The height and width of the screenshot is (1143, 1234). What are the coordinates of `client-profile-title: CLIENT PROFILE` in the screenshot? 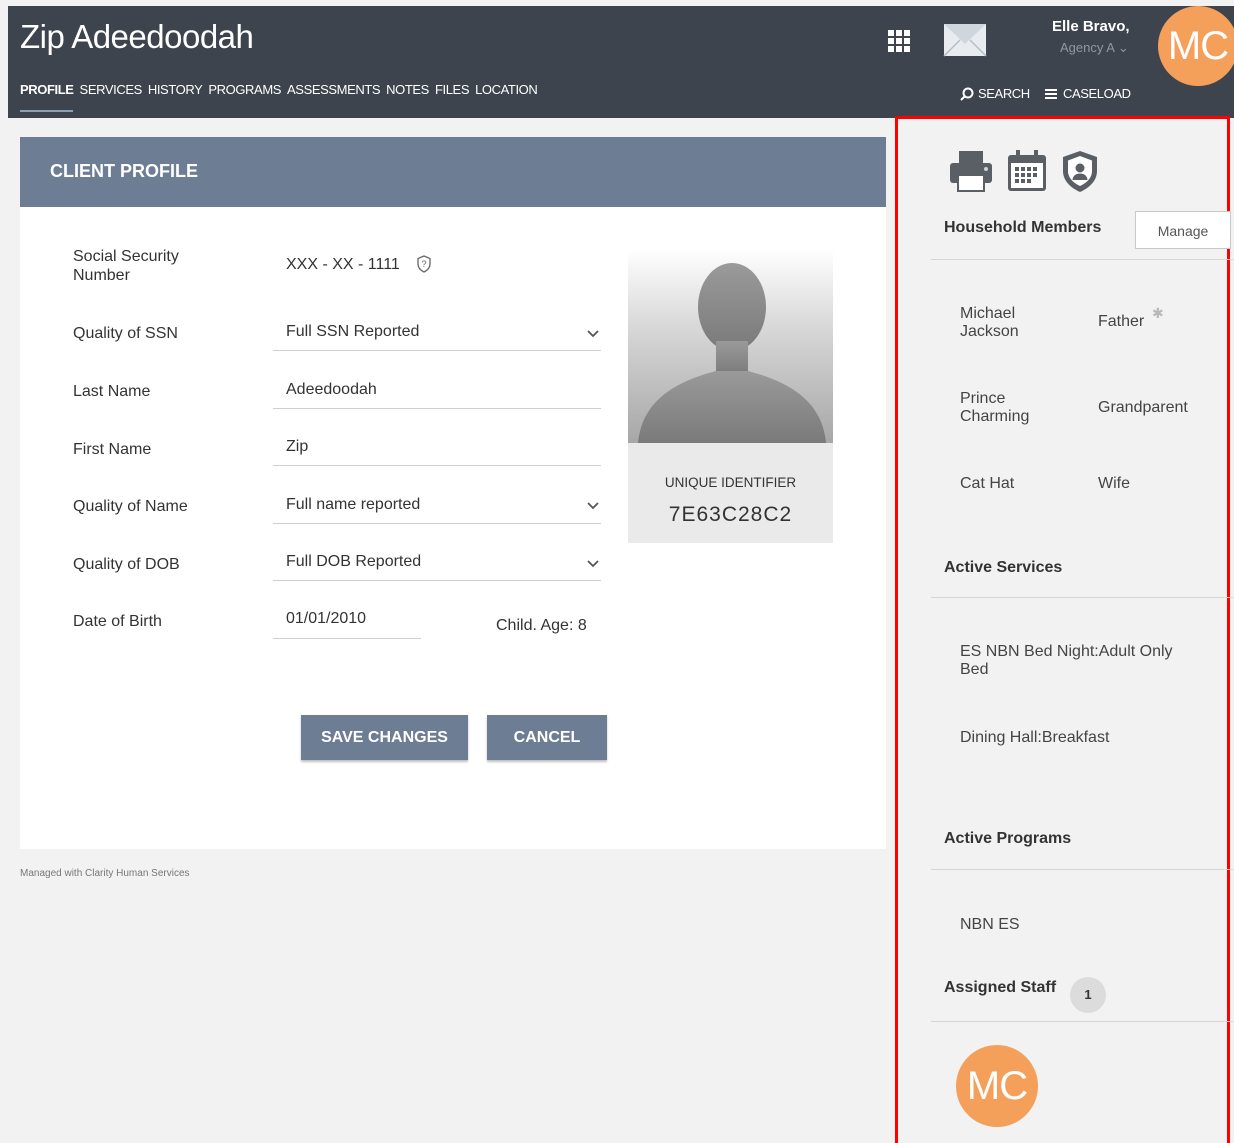 It's located at (124, 171).